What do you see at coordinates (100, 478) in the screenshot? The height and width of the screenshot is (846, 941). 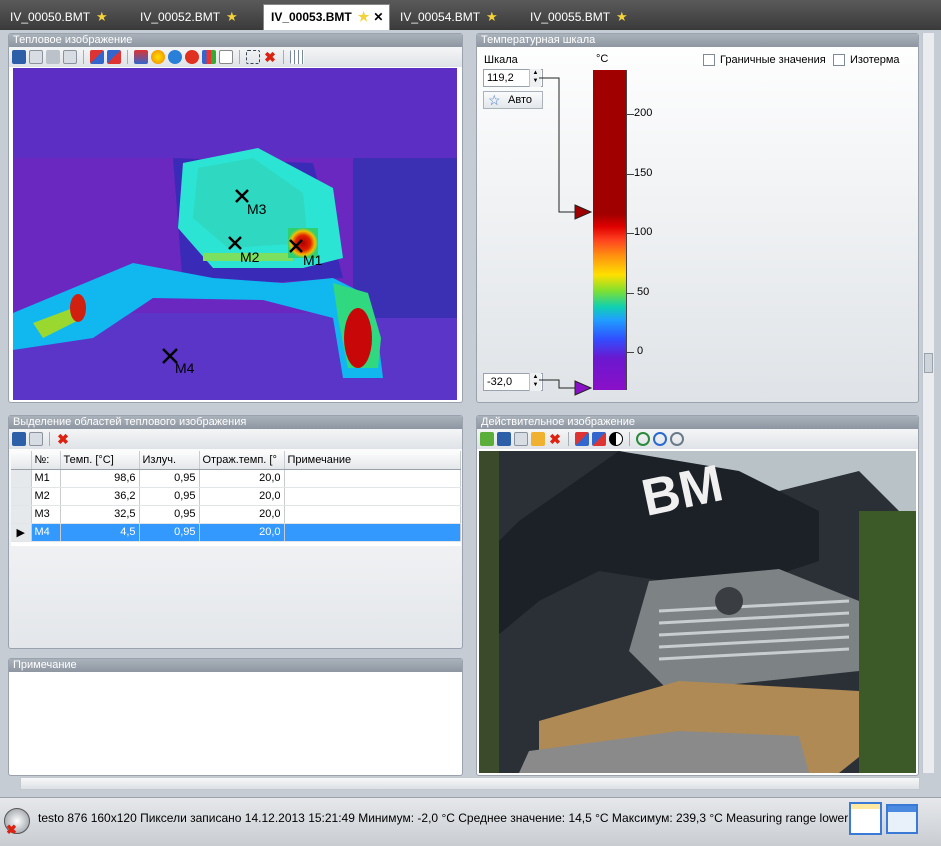 I see `temp-cell: 98,6` at bounding box center [100, 478].